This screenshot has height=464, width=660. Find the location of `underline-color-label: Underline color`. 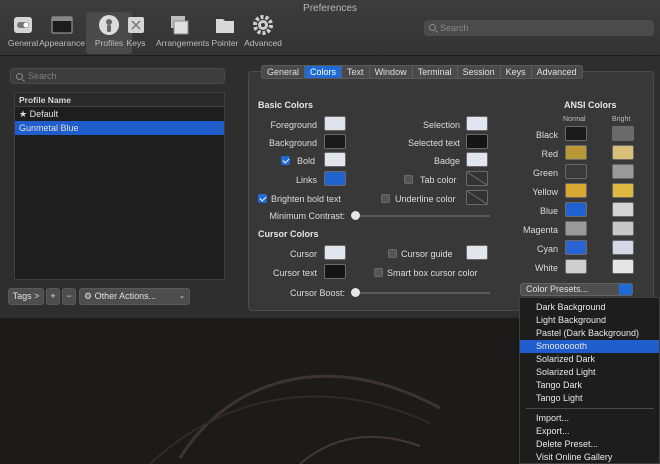

underline-color-label: Underline color is located at coordinates (425, 199).